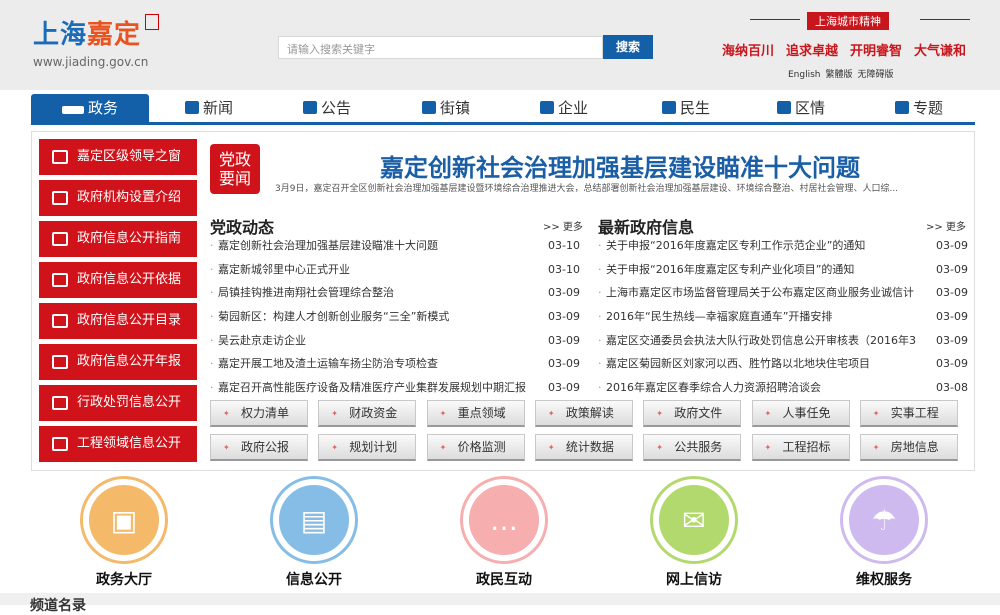 Image resolution: width=1000 pixels, height=615 pixels. What do you see at coordinates (686, 108) in the screenshot?
I see `nav-tab-livelihood: 民生` at bounding box center [686, 108].